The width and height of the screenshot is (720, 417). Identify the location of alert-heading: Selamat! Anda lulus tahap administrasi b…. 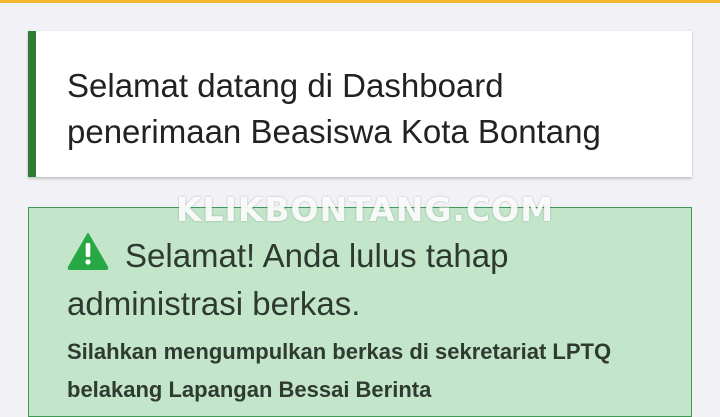
(288, 279).